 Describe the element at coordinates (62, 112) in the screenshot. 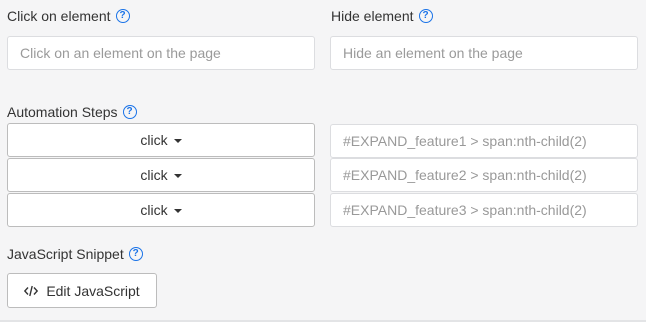

I see `automation-steps-label: Automation Steps` at that location.